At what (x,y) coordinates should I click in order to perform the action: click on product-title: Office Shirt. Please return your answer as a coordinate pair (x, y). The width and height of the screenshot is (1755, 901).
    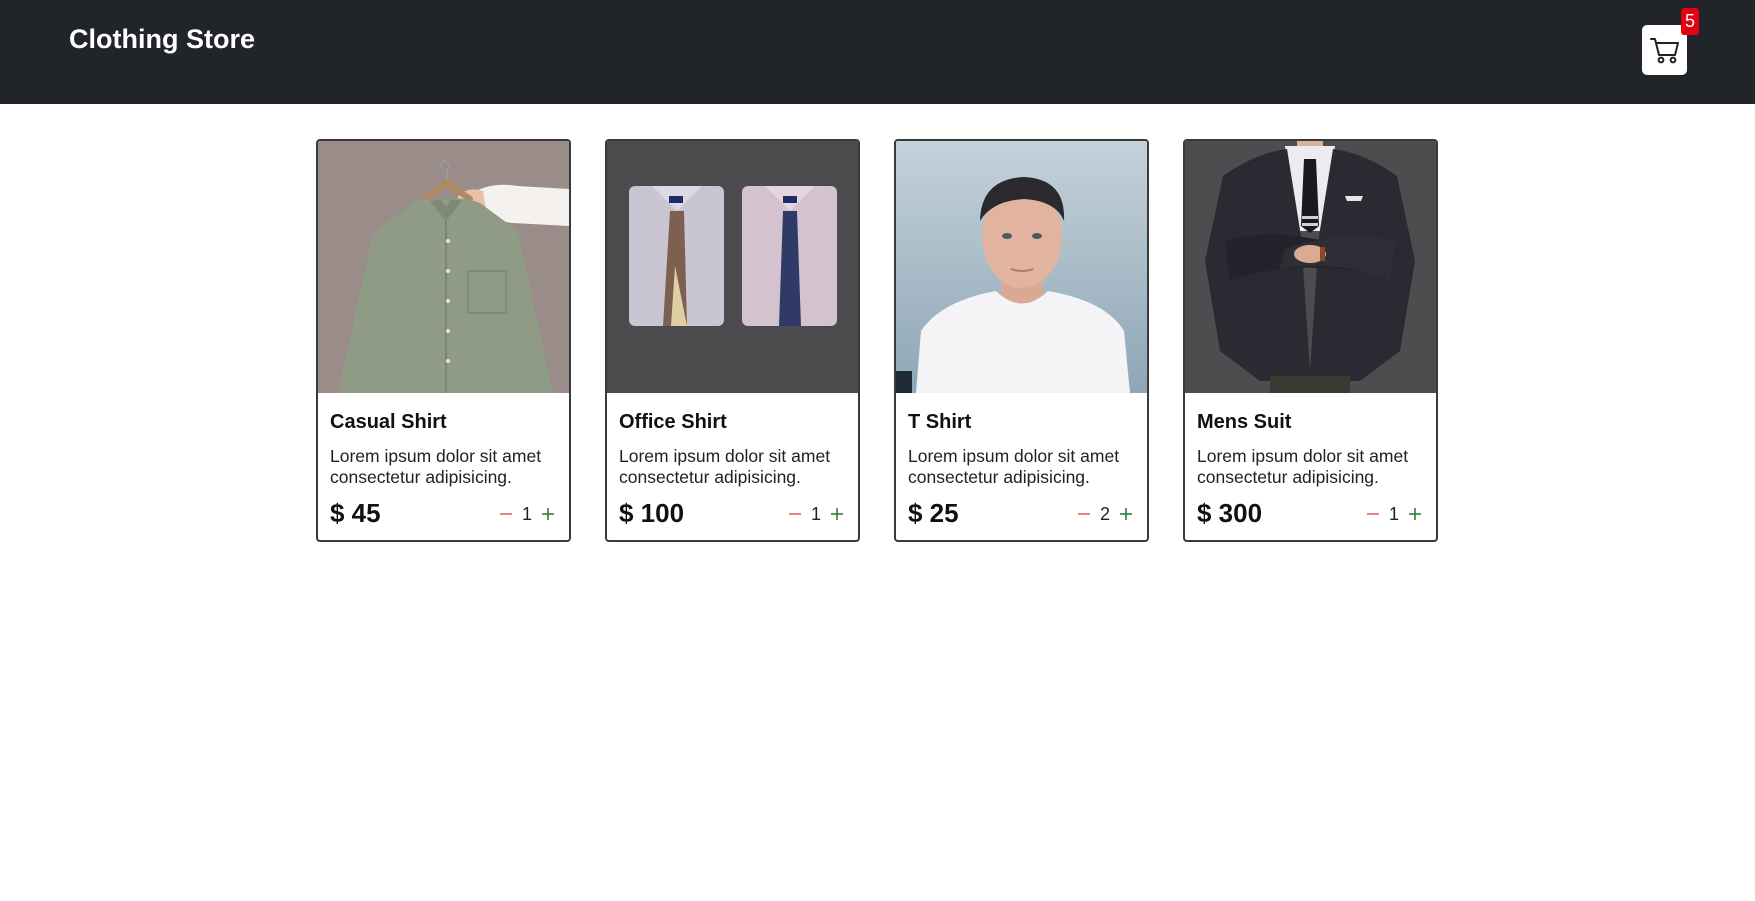
    Looking at the image, I should click on (673, 422).